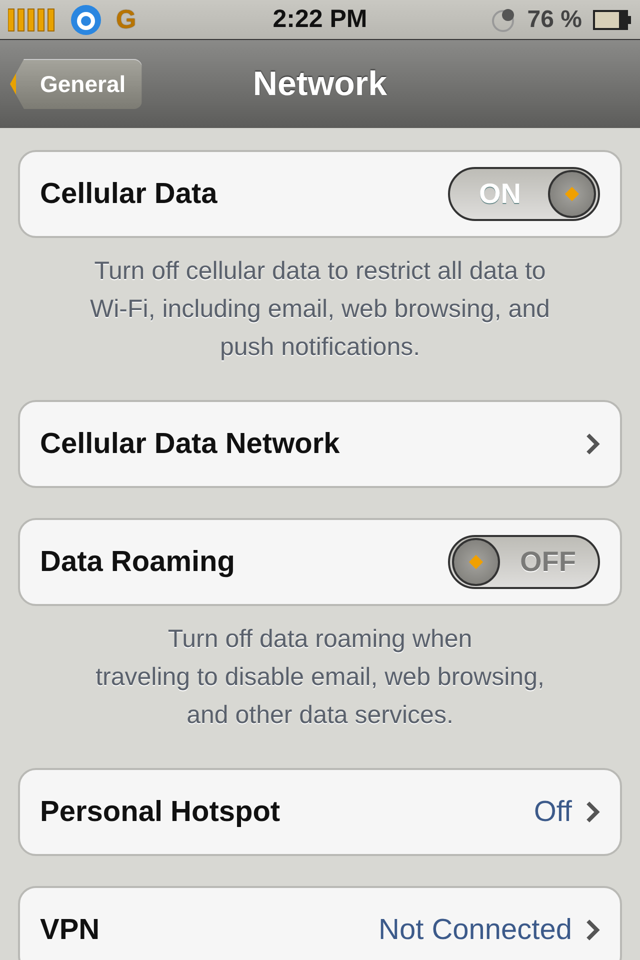 Image resolution: width=640 pixels, height=960 pixels. I want to click on status-time: 2:22 PM, so click(320, 19).